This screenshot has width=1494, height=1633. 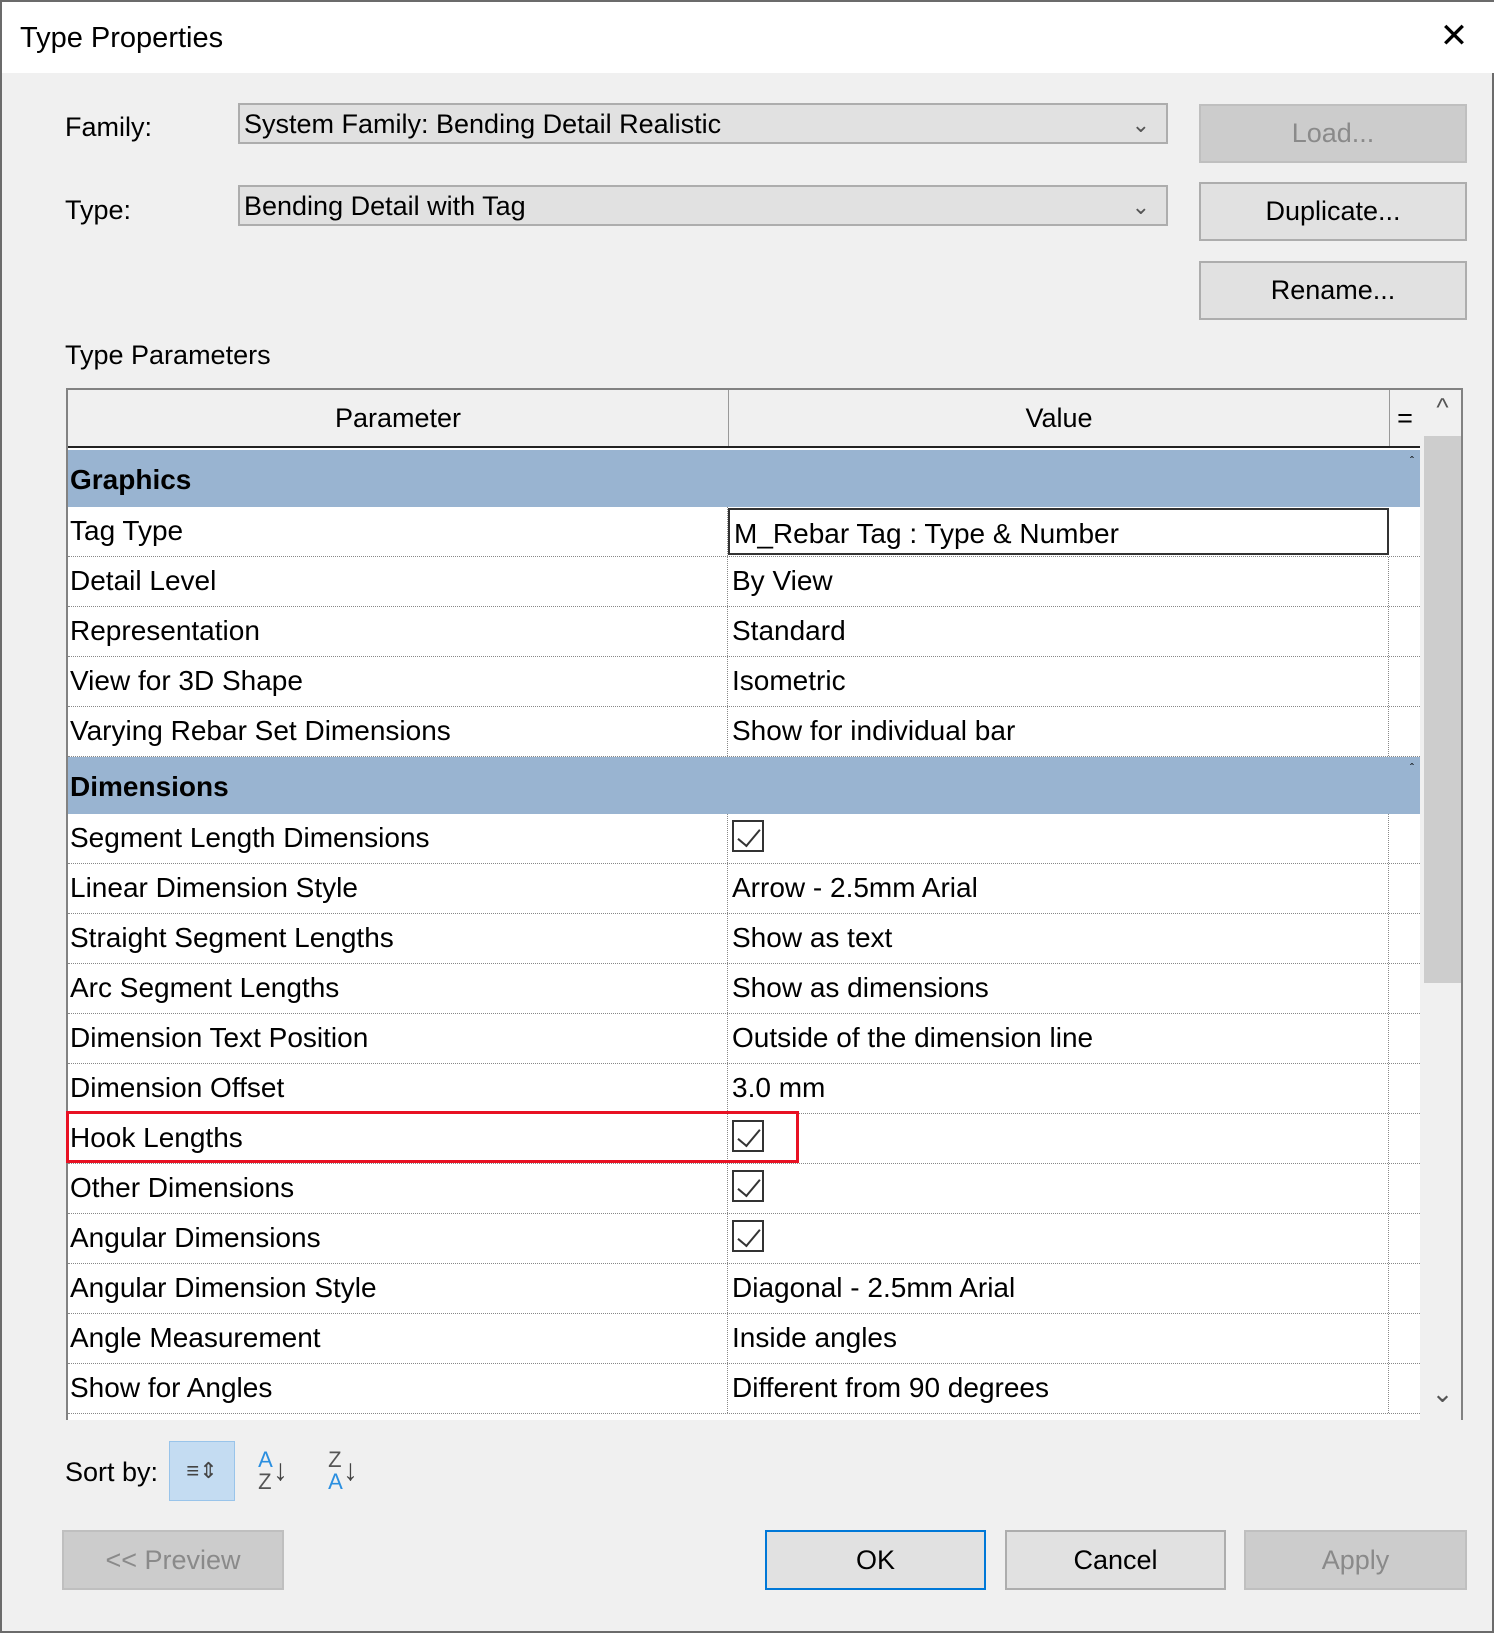 I want to click on table-row: View for 3D Shape Isometric, so click(x=744, y=682).